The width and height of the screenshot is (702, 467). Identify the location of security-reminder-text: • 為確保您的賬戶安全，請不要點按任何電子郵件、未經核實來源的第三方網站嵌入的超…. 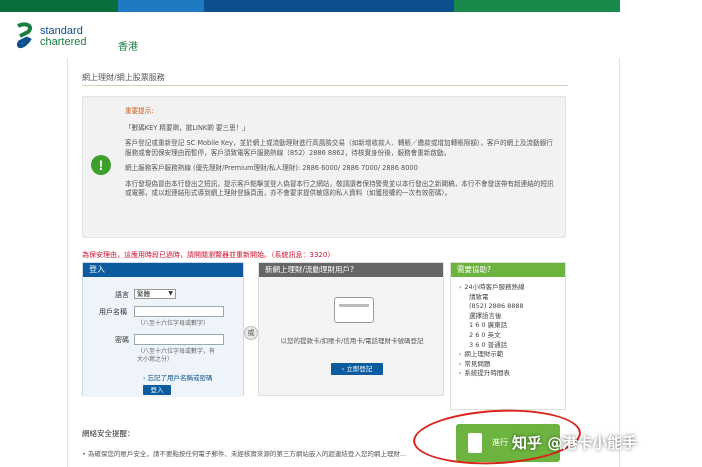
(244, 454).